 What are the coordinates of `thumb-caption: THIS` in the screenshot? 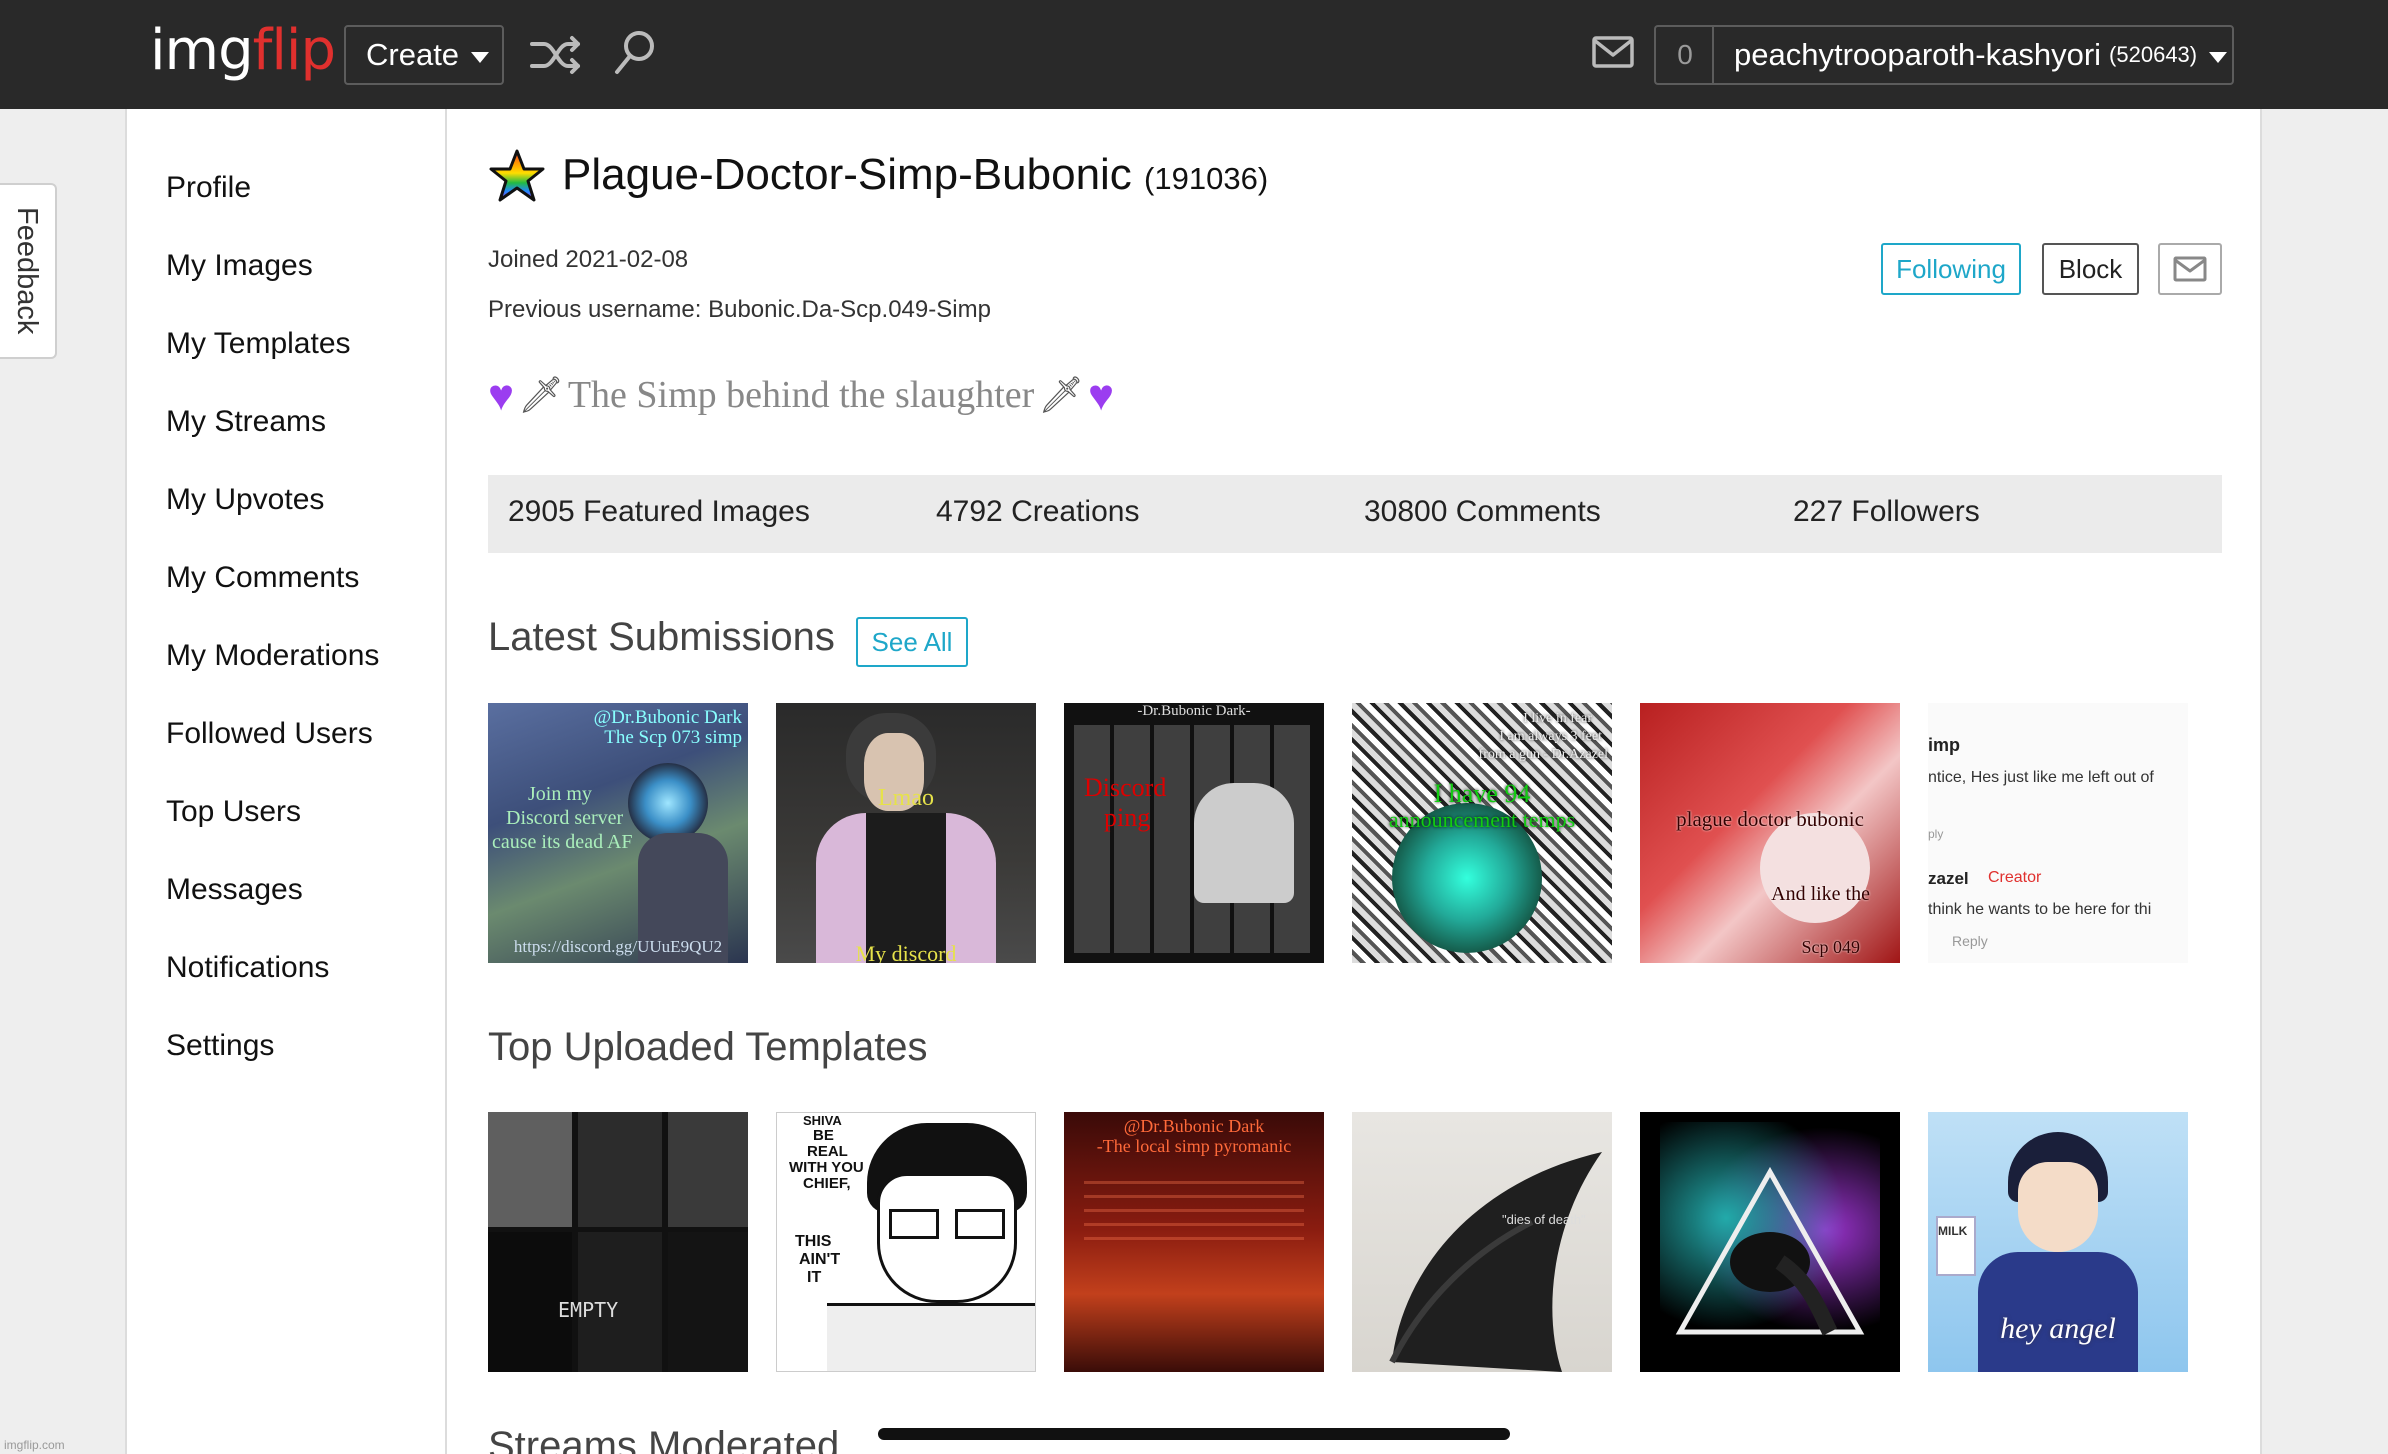 It's located at (813, 1241).